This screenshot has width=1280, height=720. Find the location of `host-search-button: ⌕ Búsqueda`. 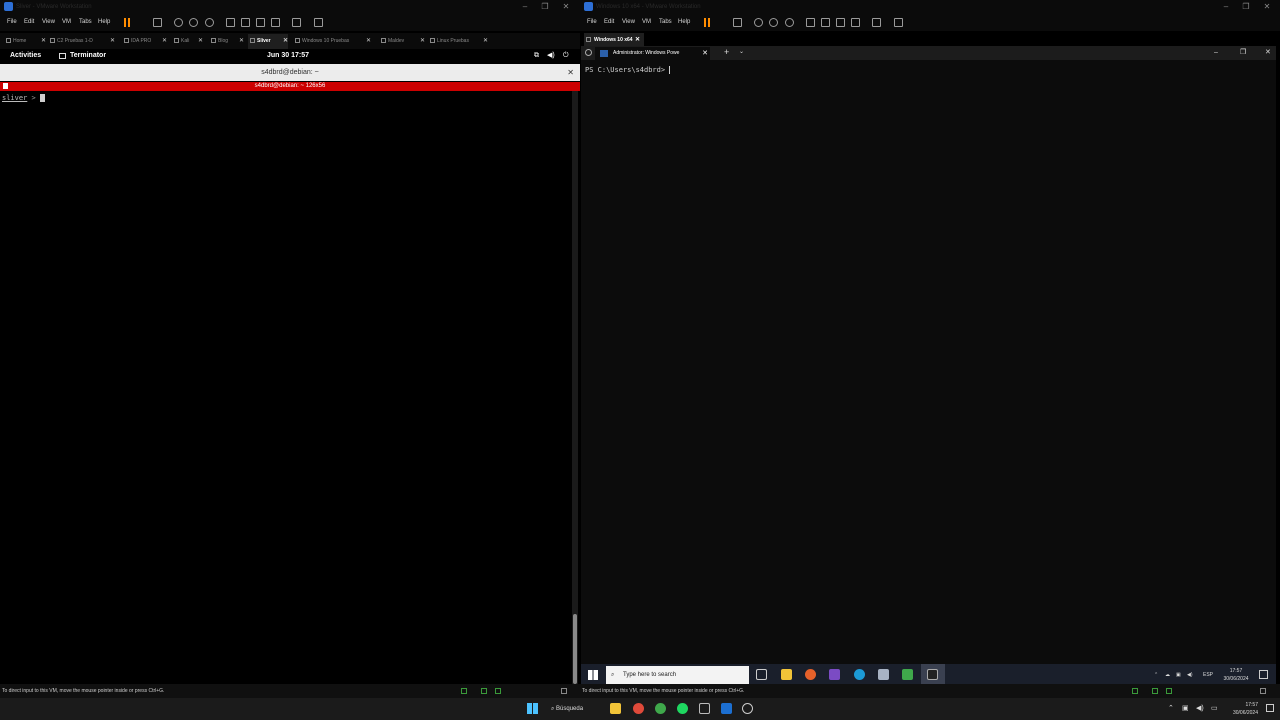

host-search-button: ⌕ Búsqueda is located at coordinates (567, 709).